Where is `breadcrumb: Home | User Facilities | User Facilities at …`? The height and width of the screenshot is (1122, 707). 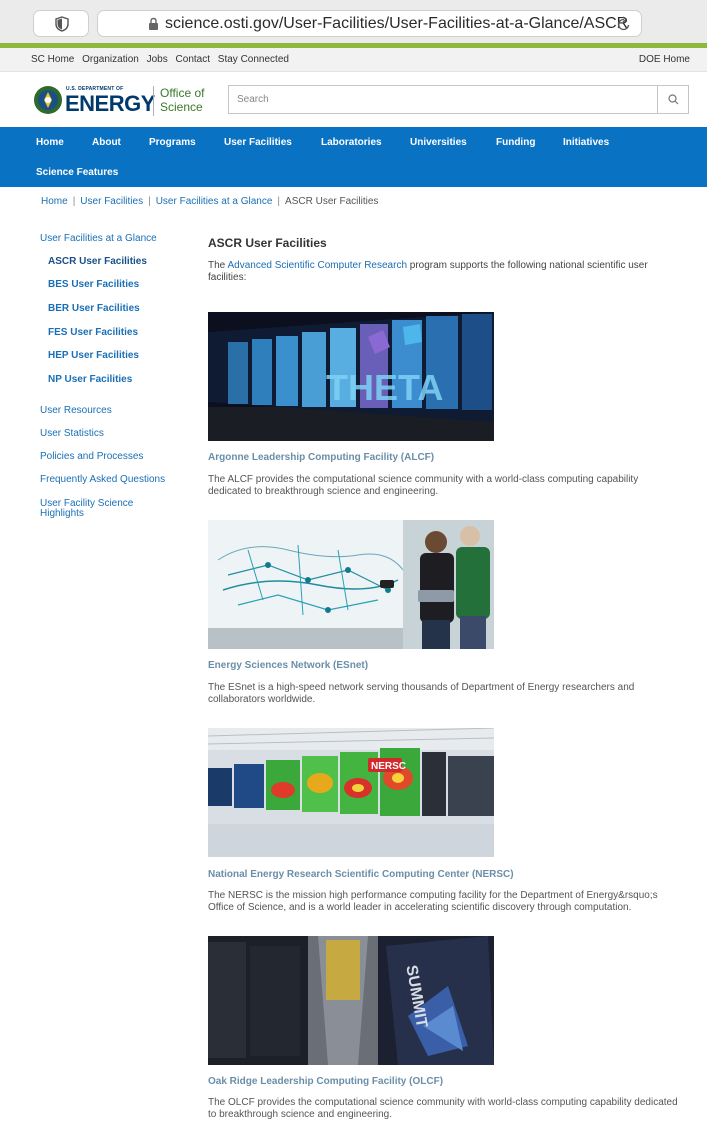
breadcrumb: Home | User Facilities | User Facilities at … is located at coordinates (209, 201).